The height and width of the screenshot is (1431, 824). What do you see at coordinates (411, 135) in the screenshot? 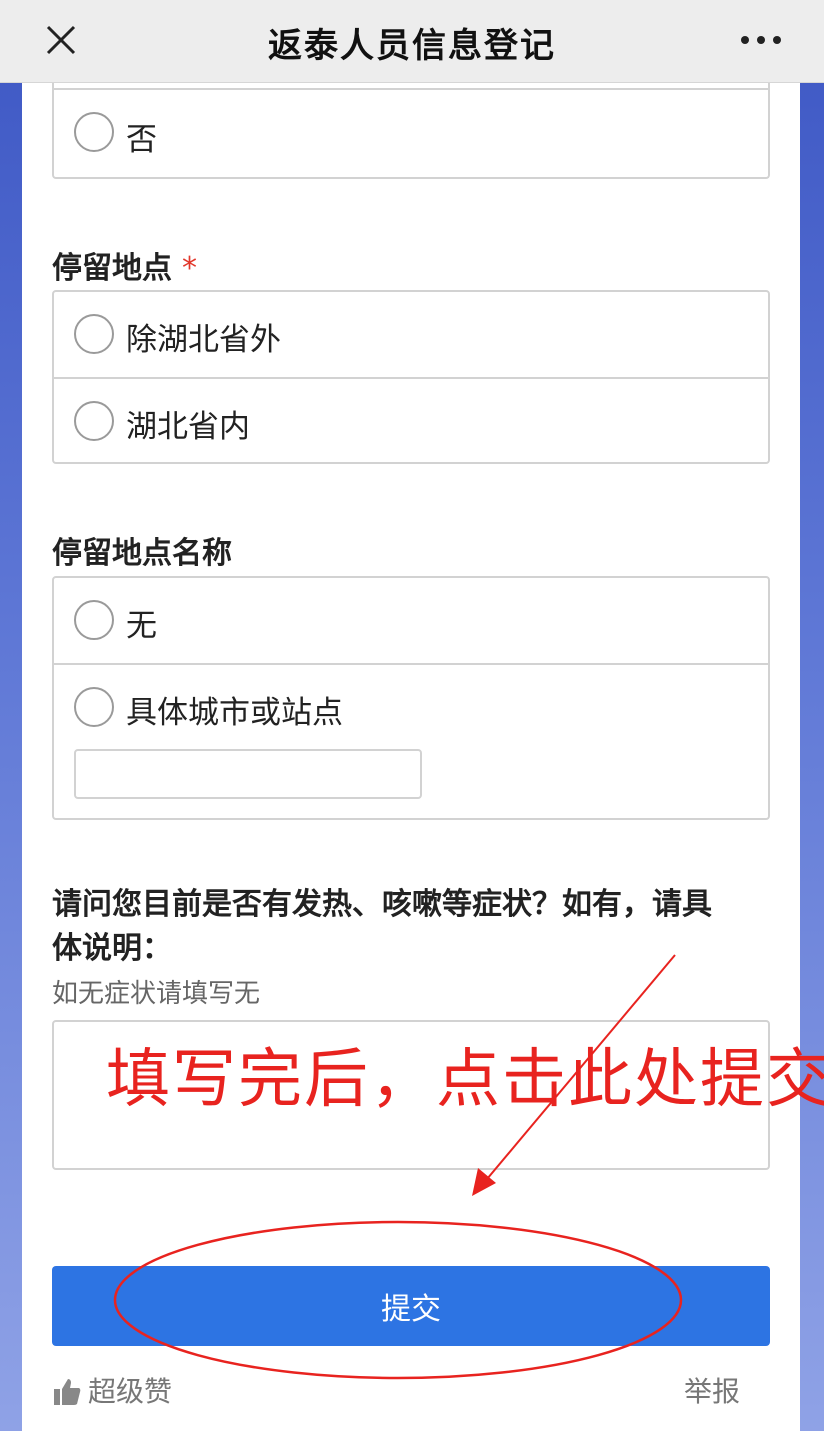
I see `option-no: 否` at bounding box center [411, 135].